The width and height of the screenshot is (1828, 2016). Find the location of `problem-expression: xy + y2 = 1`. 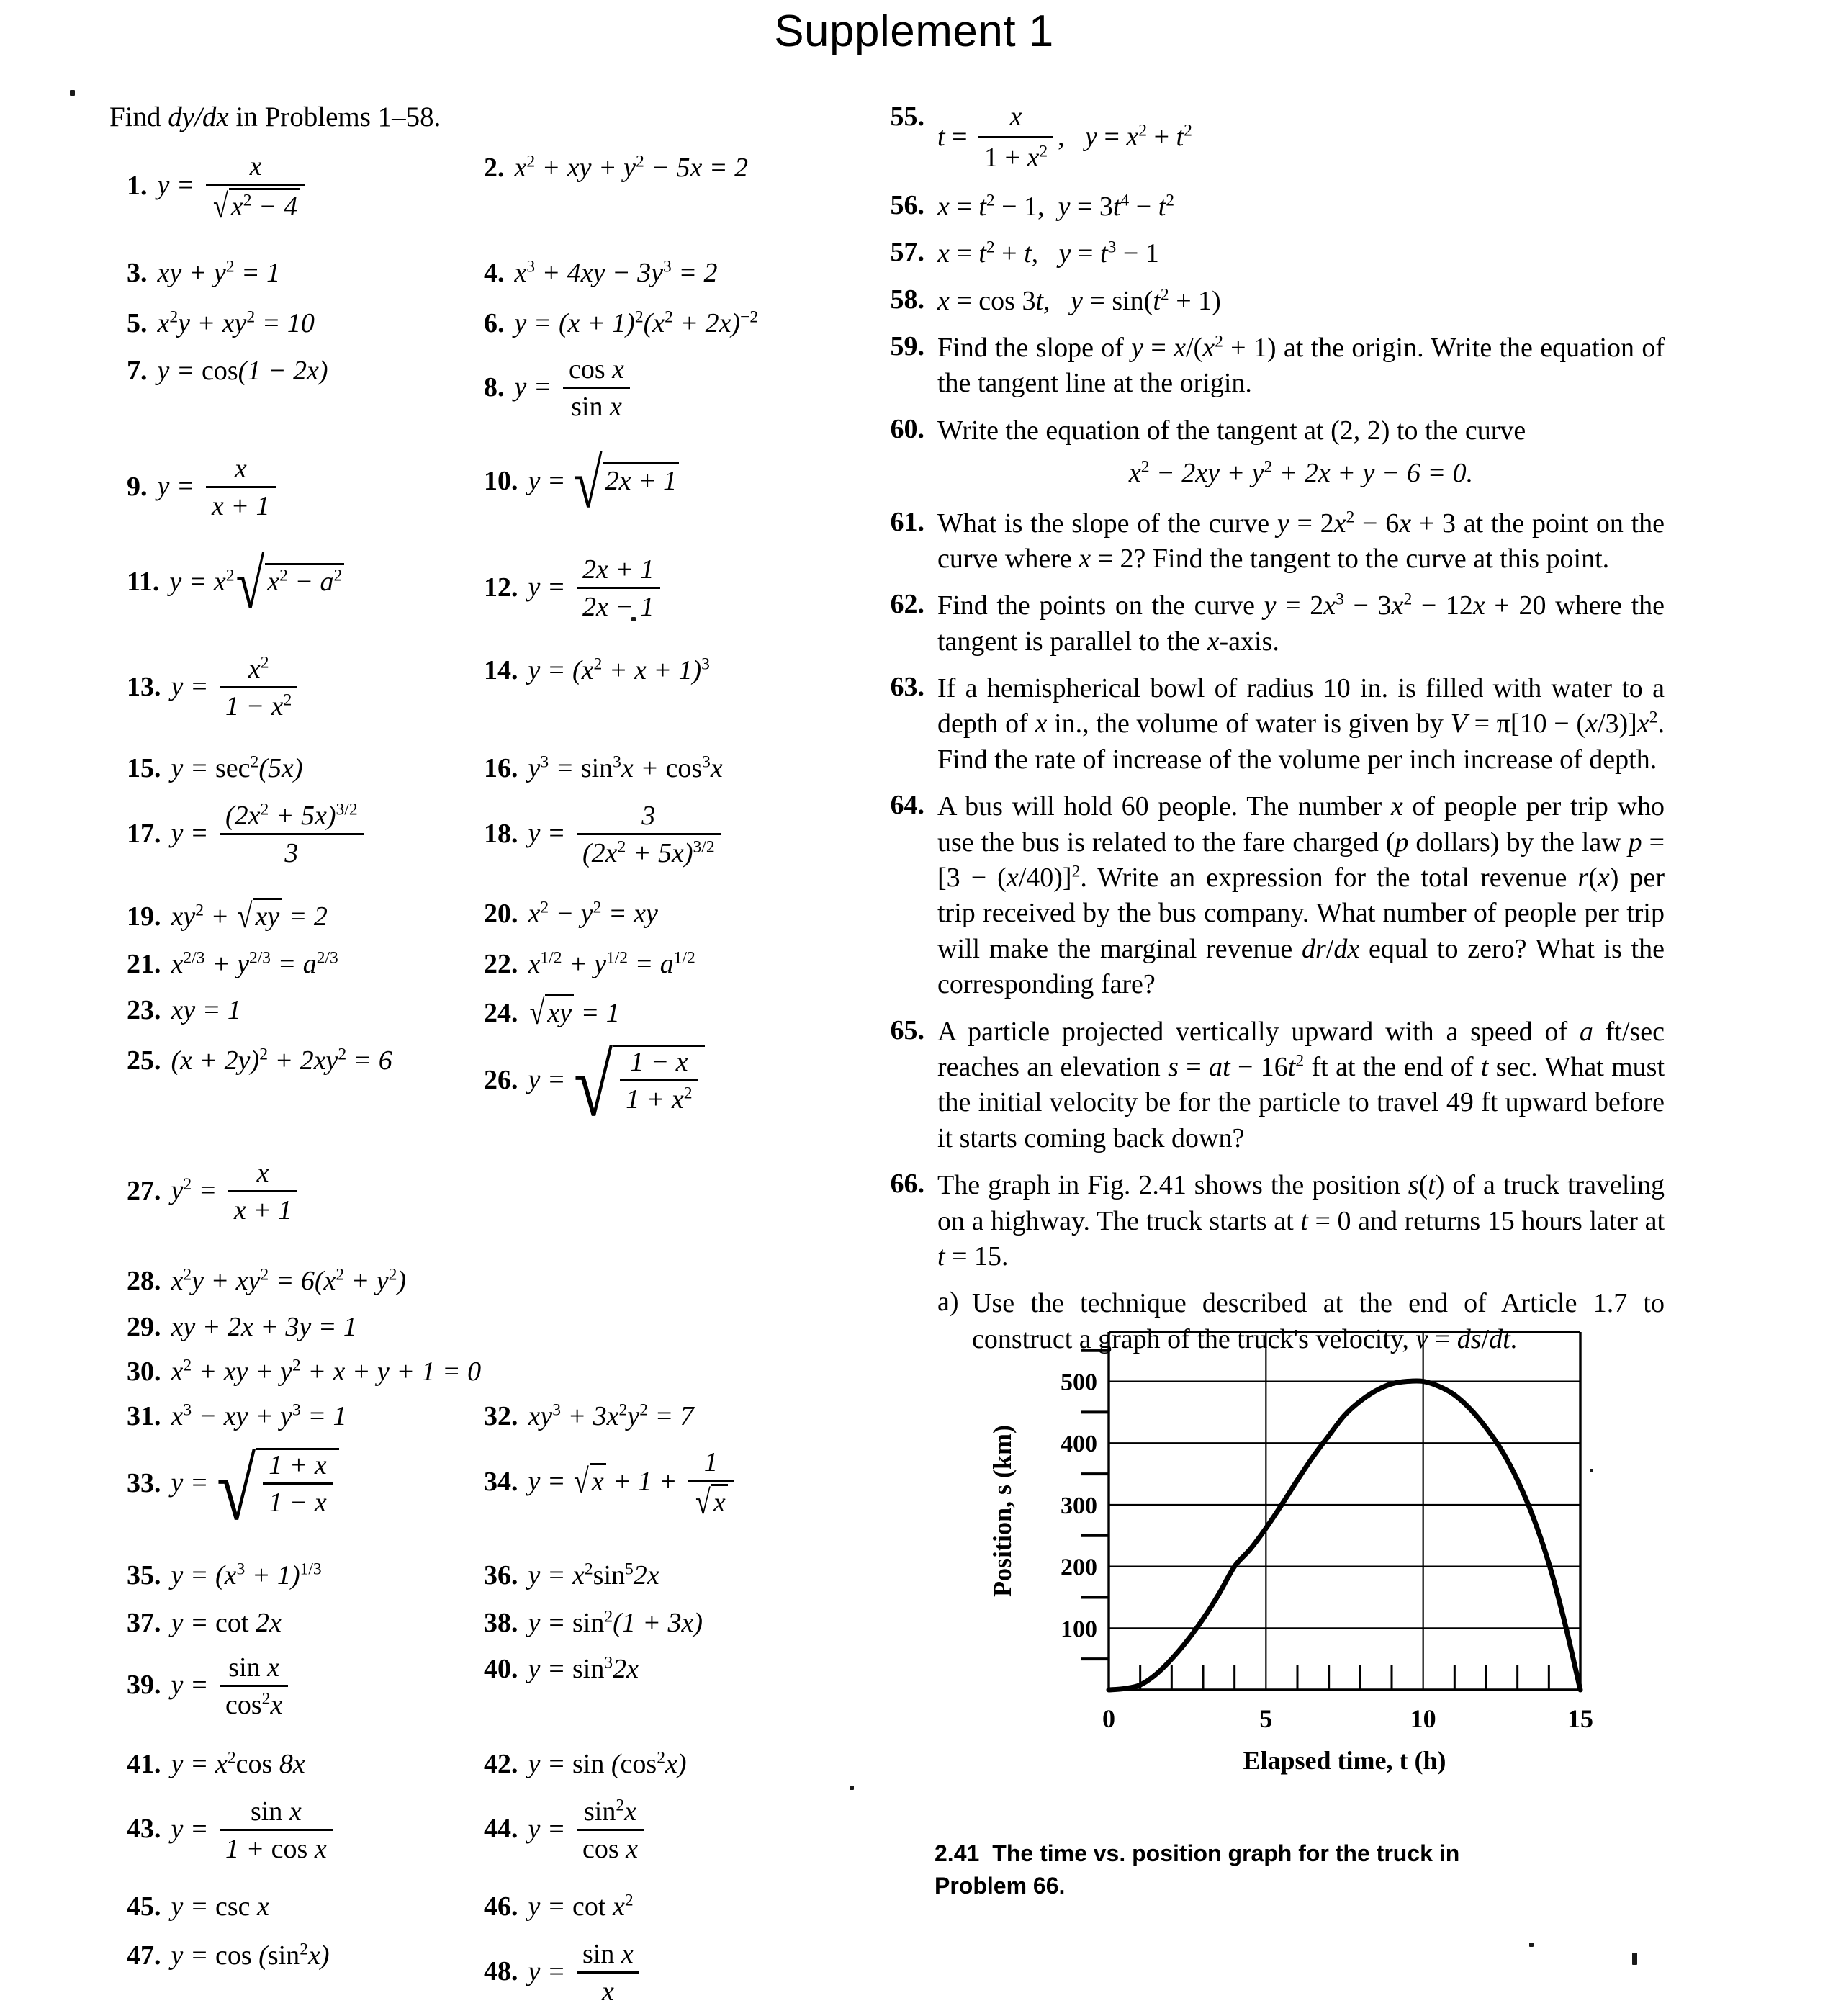

problem-expression: xy + y2 = 1 is located at coordinates (219, 272).